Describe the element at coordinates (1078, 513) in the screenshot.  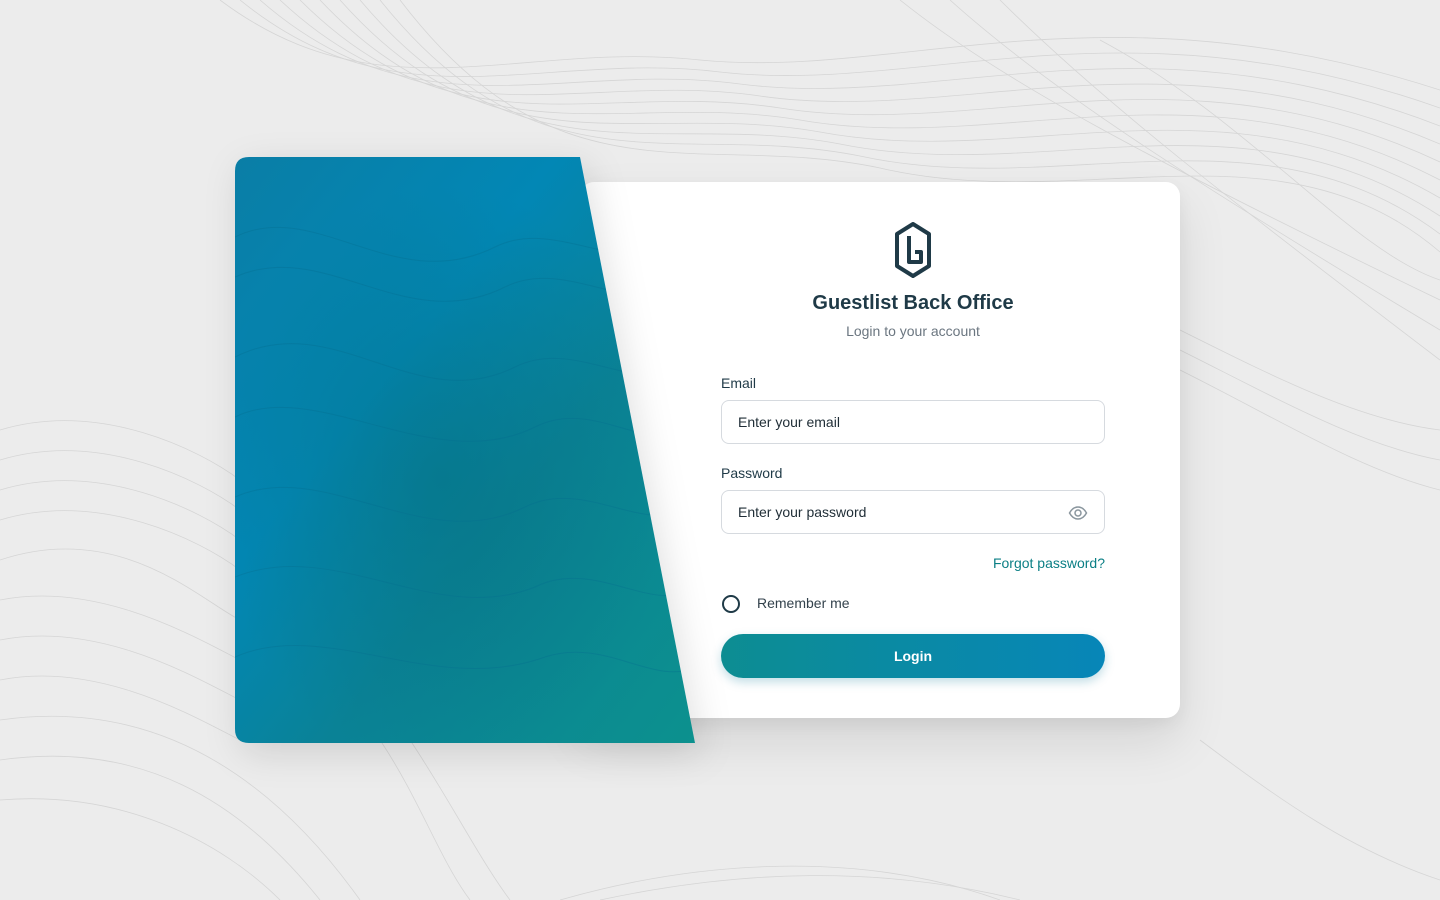
I see `eye-icon` at that location.